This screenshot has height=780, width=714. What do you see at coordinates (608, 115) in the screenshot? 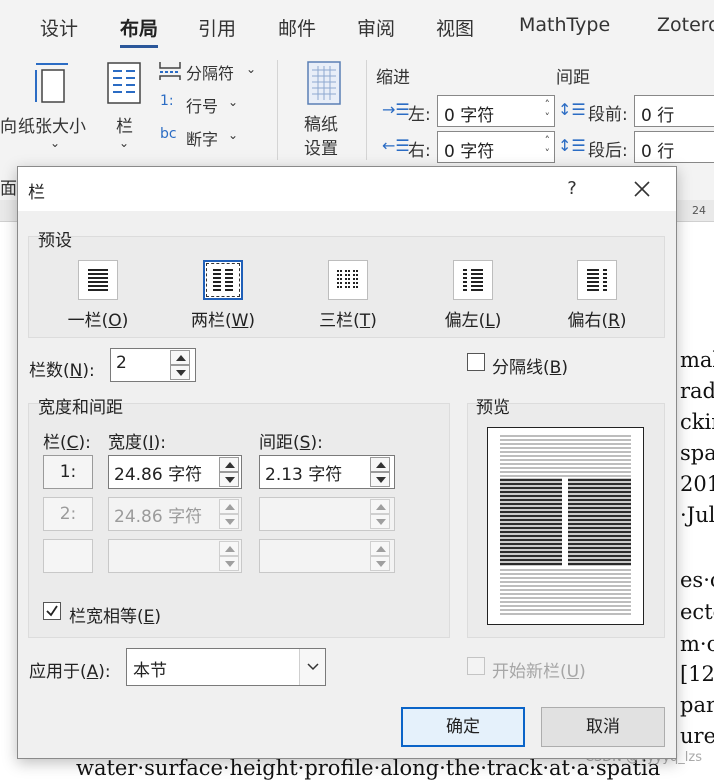
I see `space-before-label: 段前:` at bounding box center [608, 115].